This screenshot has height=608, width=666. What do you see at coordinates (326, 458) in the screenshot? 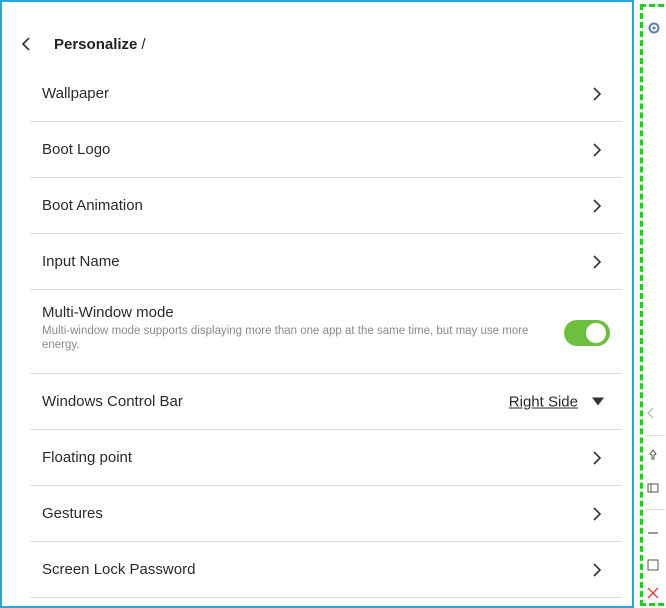
I see `setting-row-floating-point: Floating point` at bounding box center [326, 458].